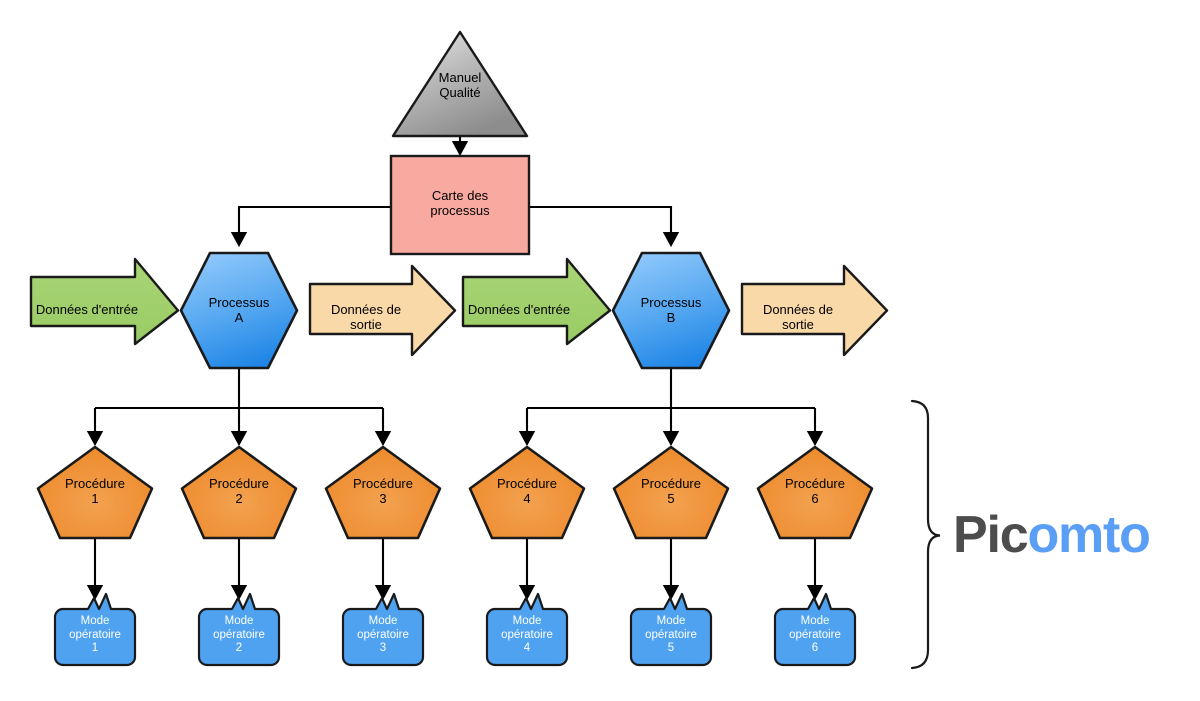 The image size is (1200, 701). What do you see at coordinates (604, 226) in the screenshot?
I see `connector-map-to-process-b` at bounding box center [604, 226].